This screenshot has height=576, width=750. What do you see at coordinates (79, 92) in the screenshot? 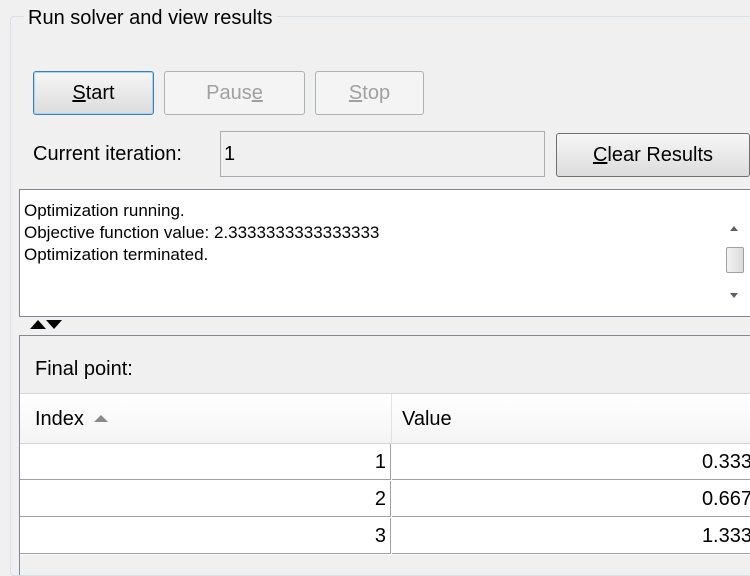
I see `start-mnemonic: S` at bounding box center [79, 92].